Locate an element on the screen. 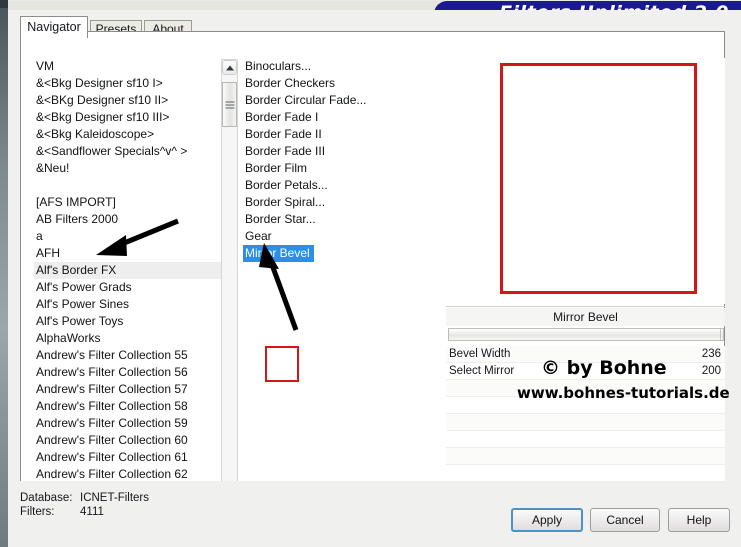  category-list-spacer is located at coordinates (131, 185).